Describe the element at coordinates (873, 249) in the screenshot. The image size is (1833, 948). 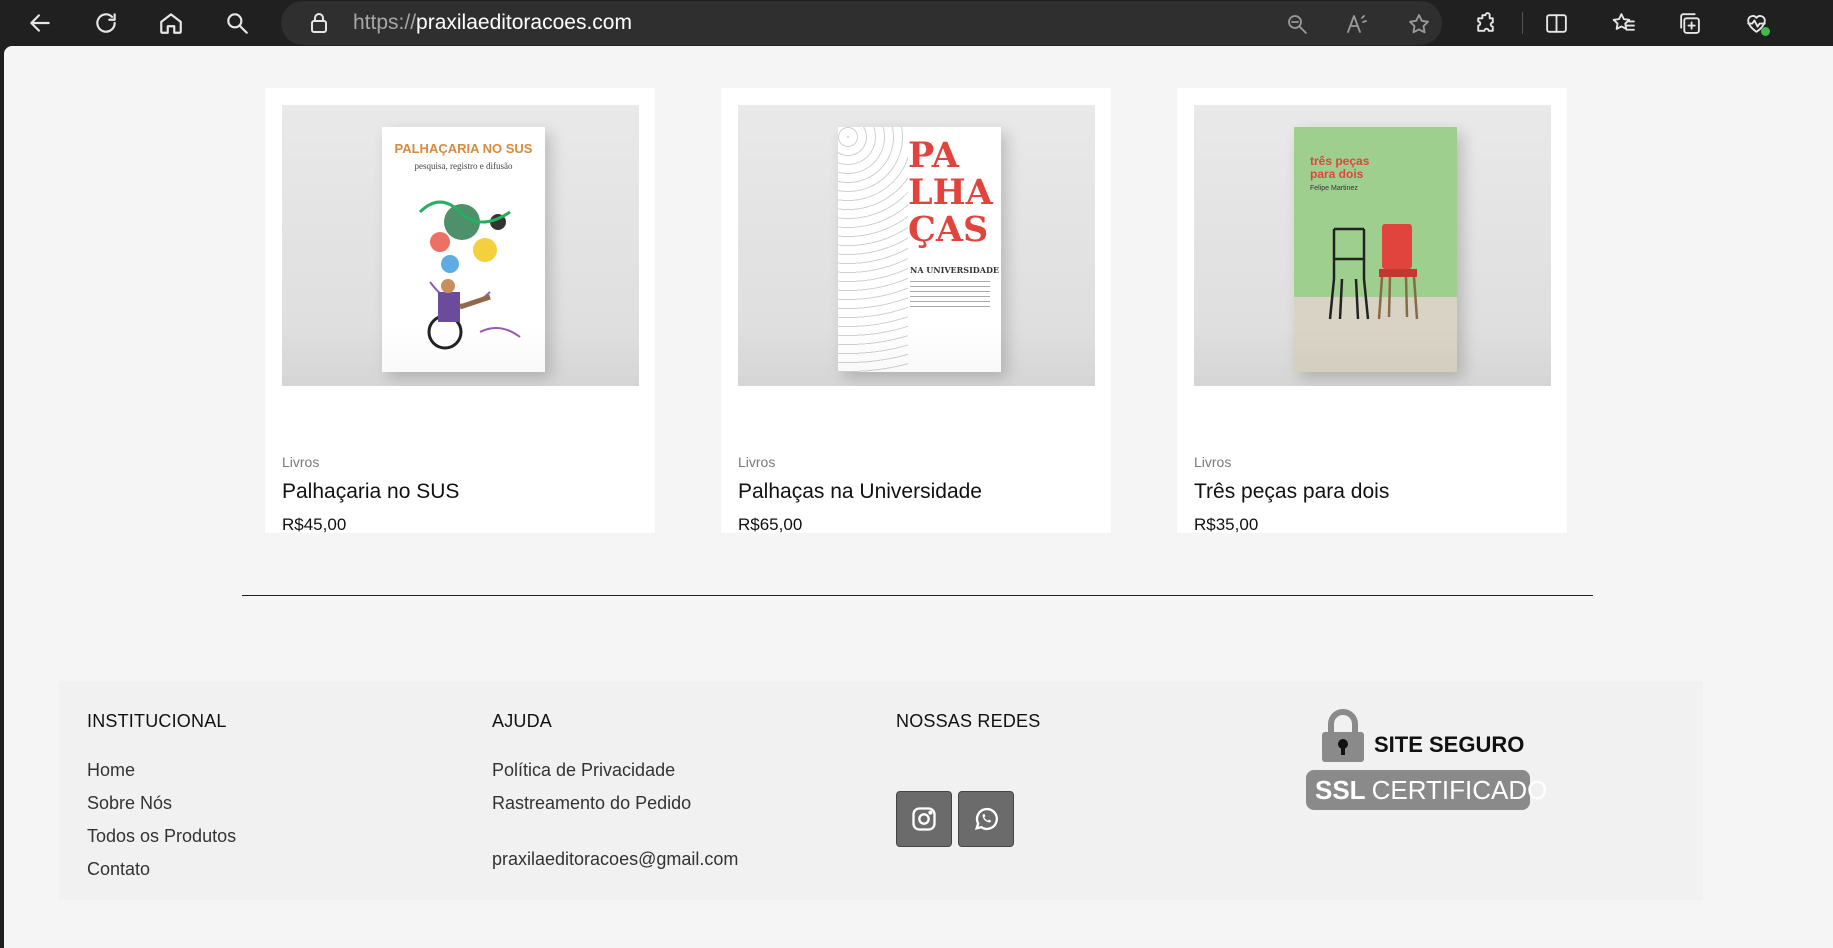
I see `cover-pattern` at that location.